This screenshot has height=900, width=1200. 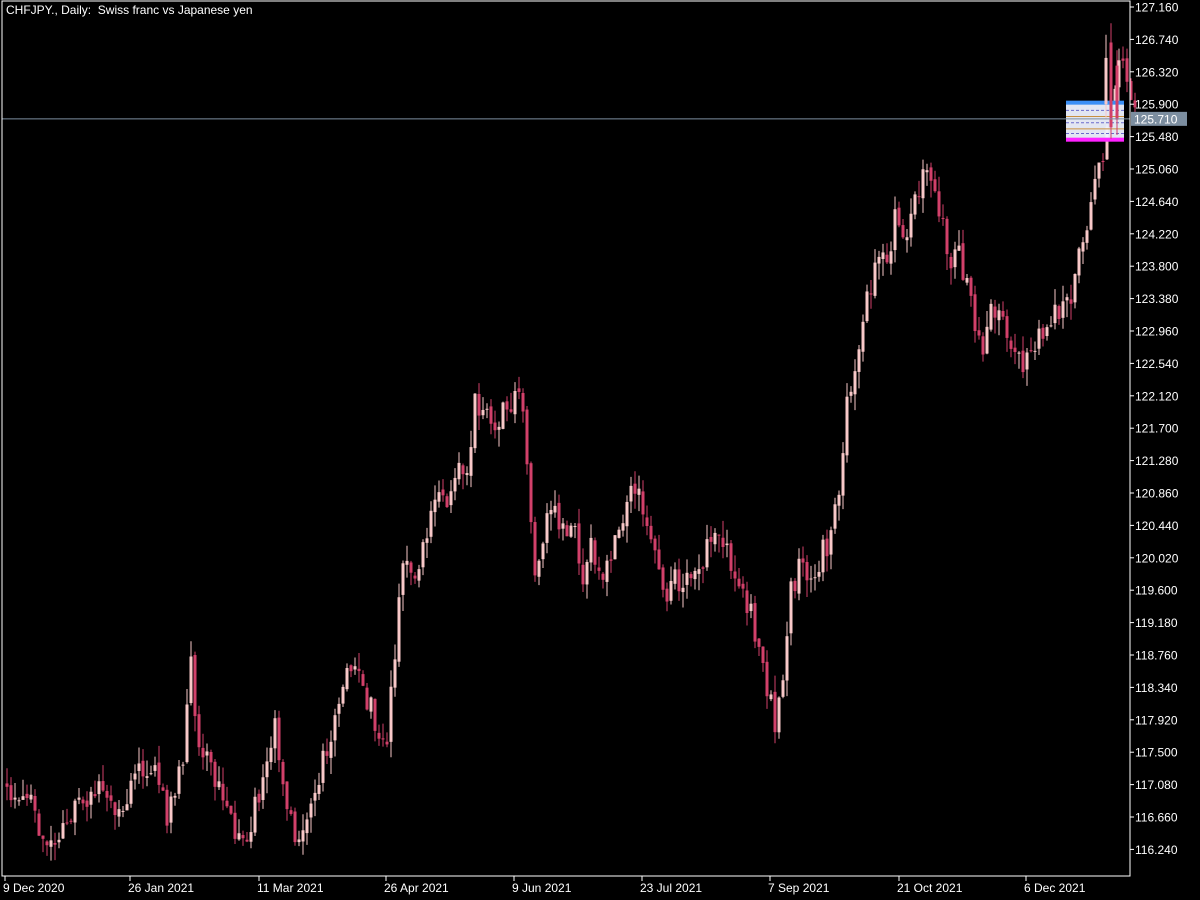 I want to click on y-tick-label: 117.920, so click(x=1156, y=720).